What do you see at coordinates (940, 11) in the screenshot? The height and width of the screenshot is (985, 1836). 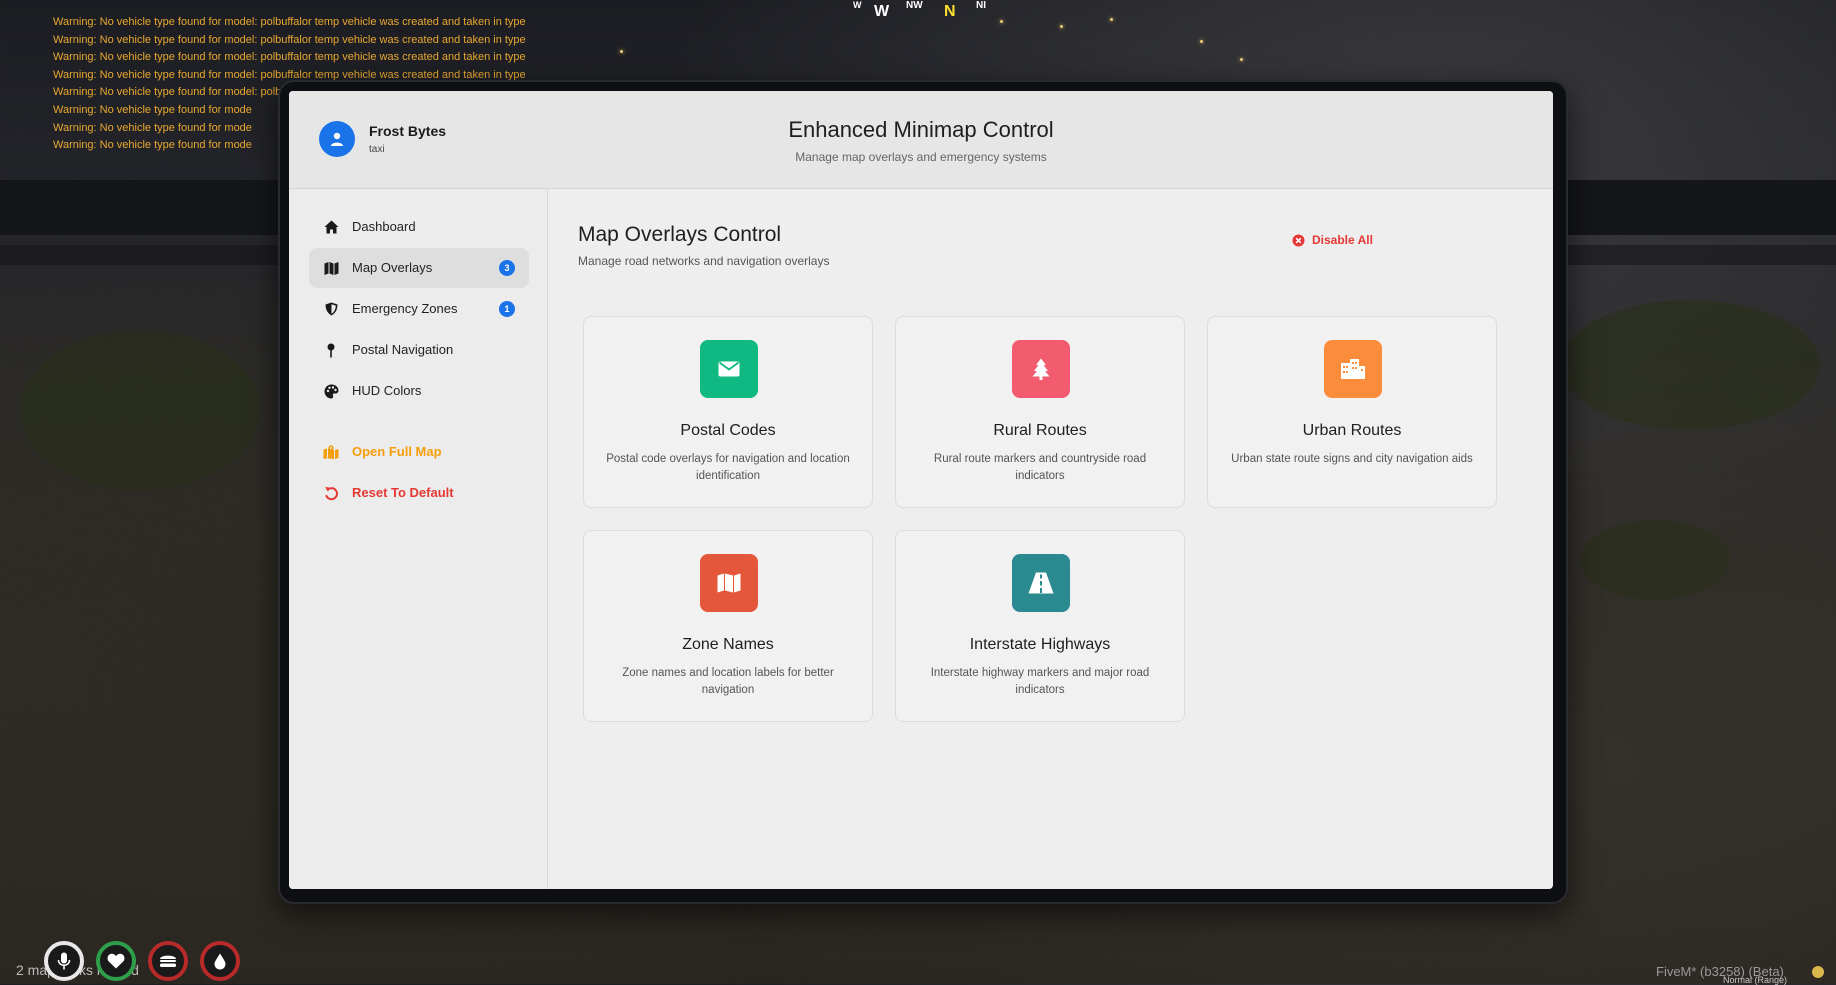 I see `compass: W W NW N NI` at bounding box center [940, 11].